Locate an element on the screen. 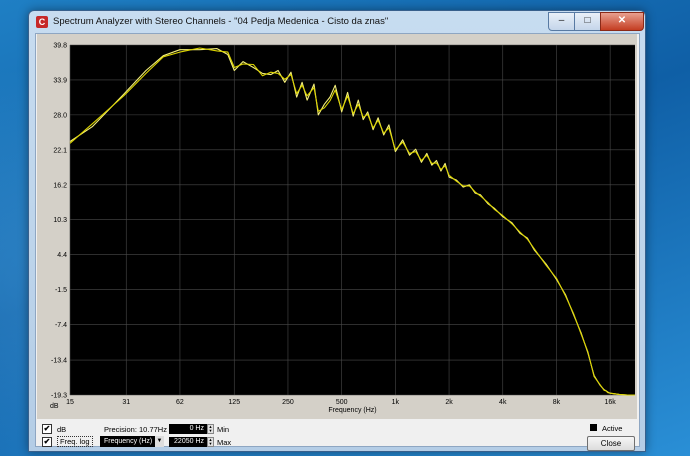 The image size is (690, 456). min-spinner: ▲ ▼ is located at coordinates (210, 429).